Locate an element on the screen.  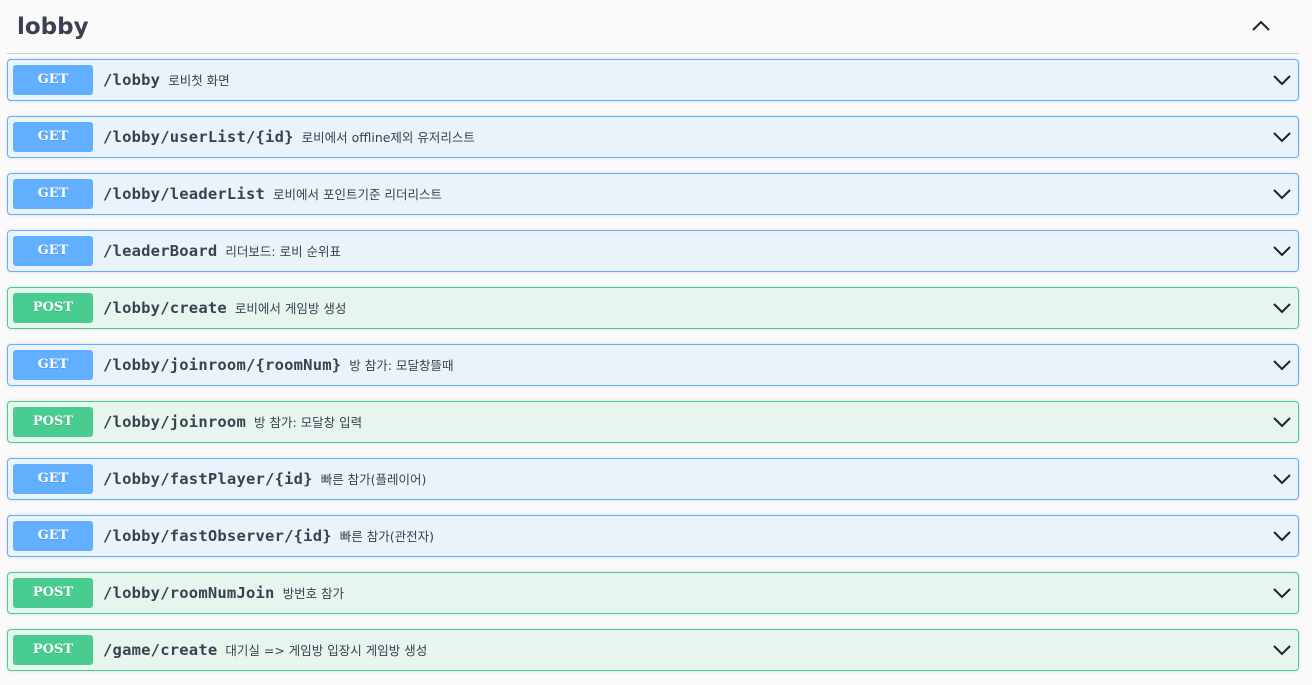
operation-path: /lobby/fastObserver/{id} 빠른 참가(관전자) is located at coordinates (268, 536).